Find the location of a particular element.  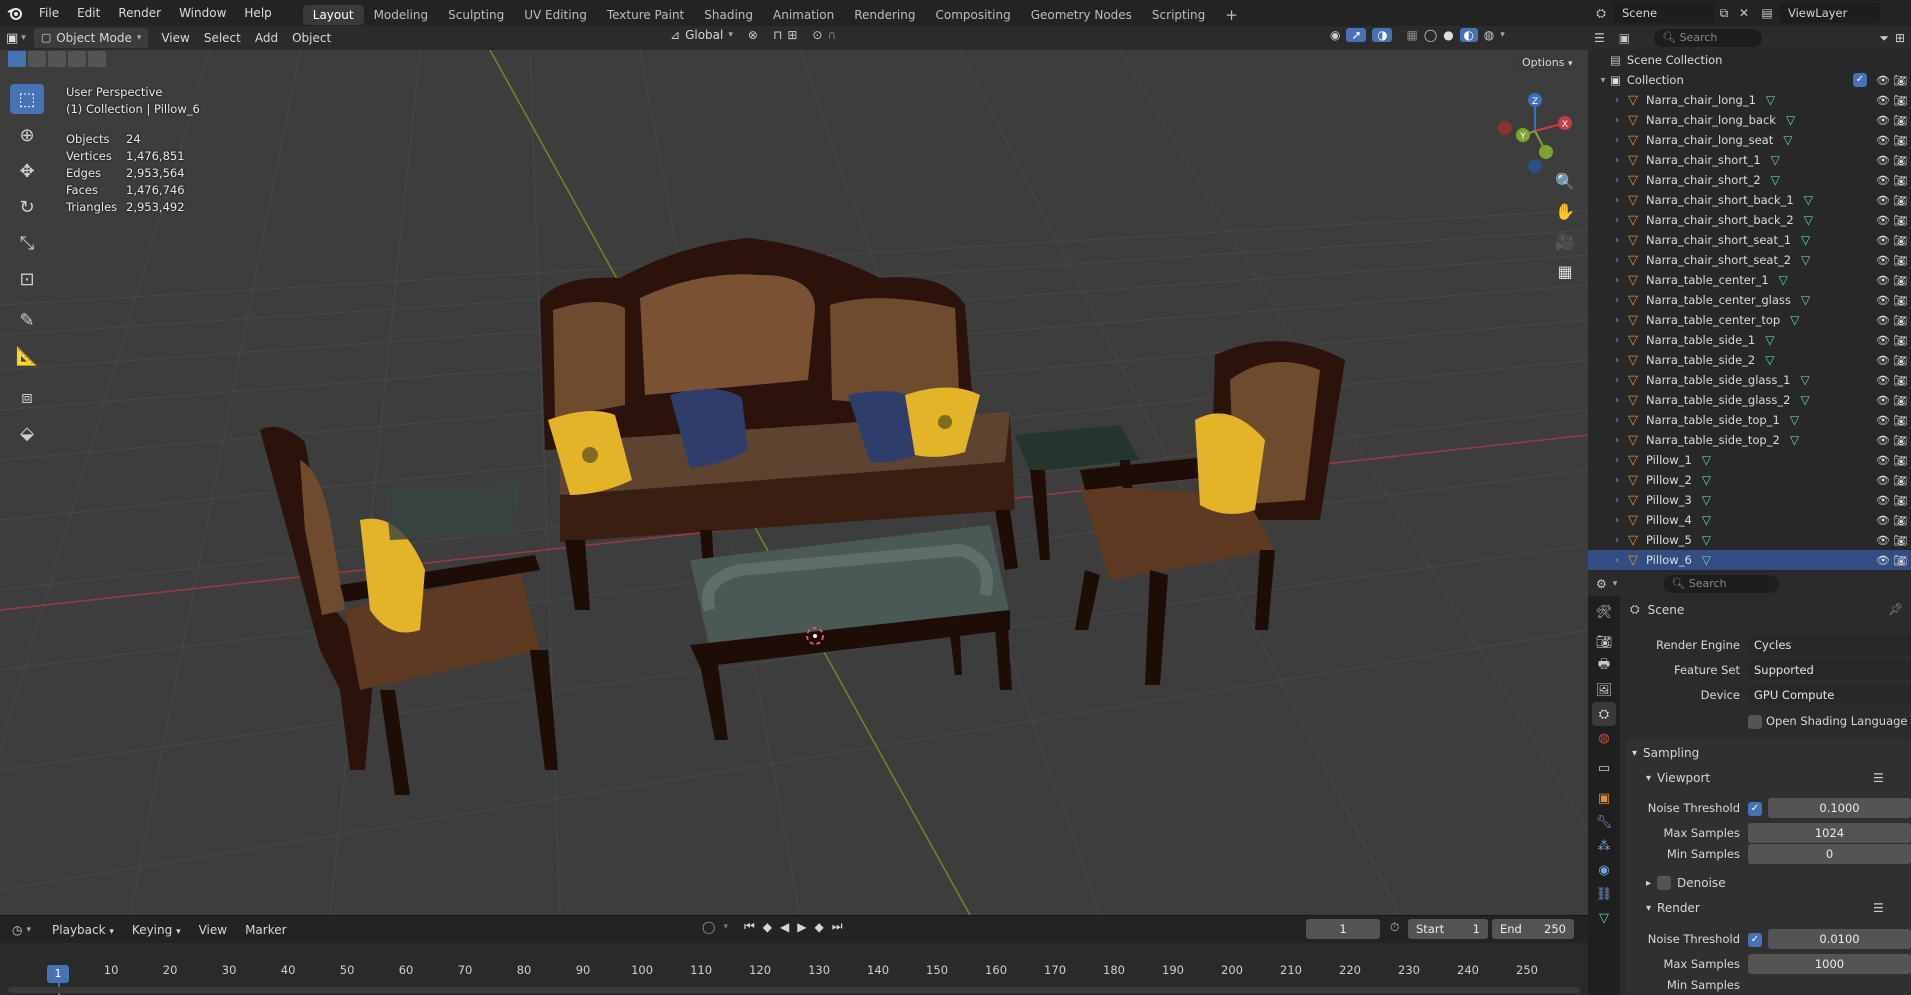

object-tab-icon: ▣ is located at coordinates (1604, 798).